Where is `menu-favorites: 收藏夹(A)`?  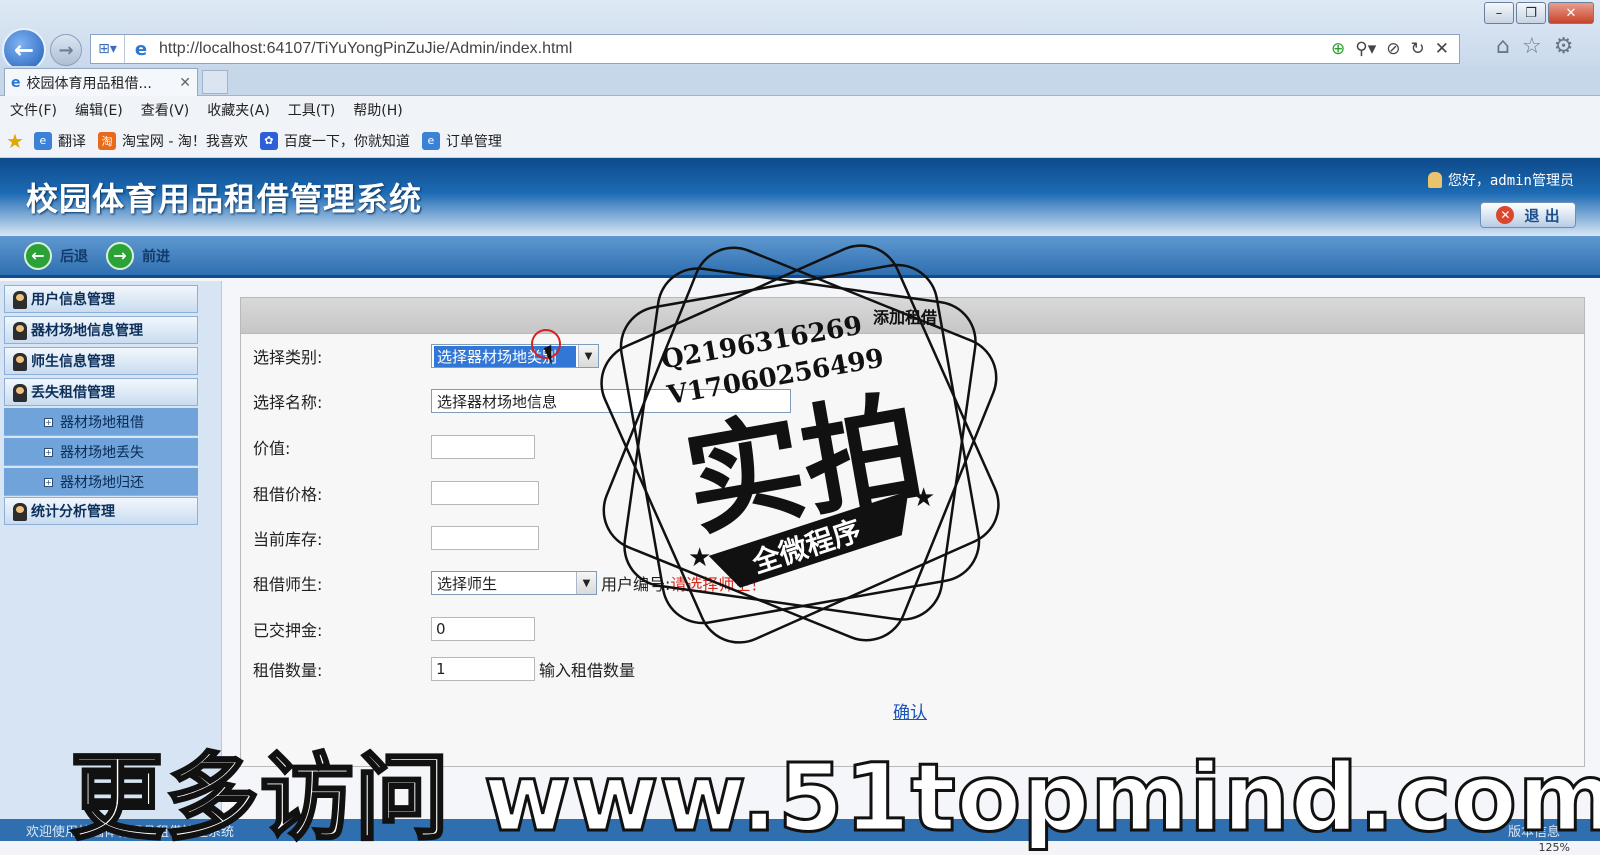
menu-favorites: 收藏夹(A) is located at coordinates (238, 110).